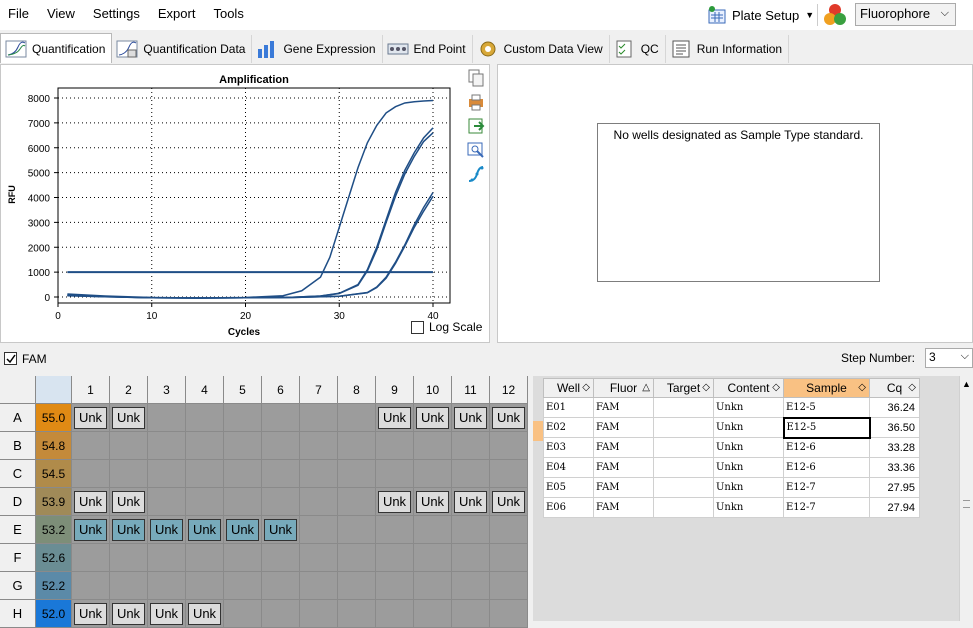 The height and width of the screenshot is (628, 973). I want to click on column-header-well: Well ◇, so click(568, 388).